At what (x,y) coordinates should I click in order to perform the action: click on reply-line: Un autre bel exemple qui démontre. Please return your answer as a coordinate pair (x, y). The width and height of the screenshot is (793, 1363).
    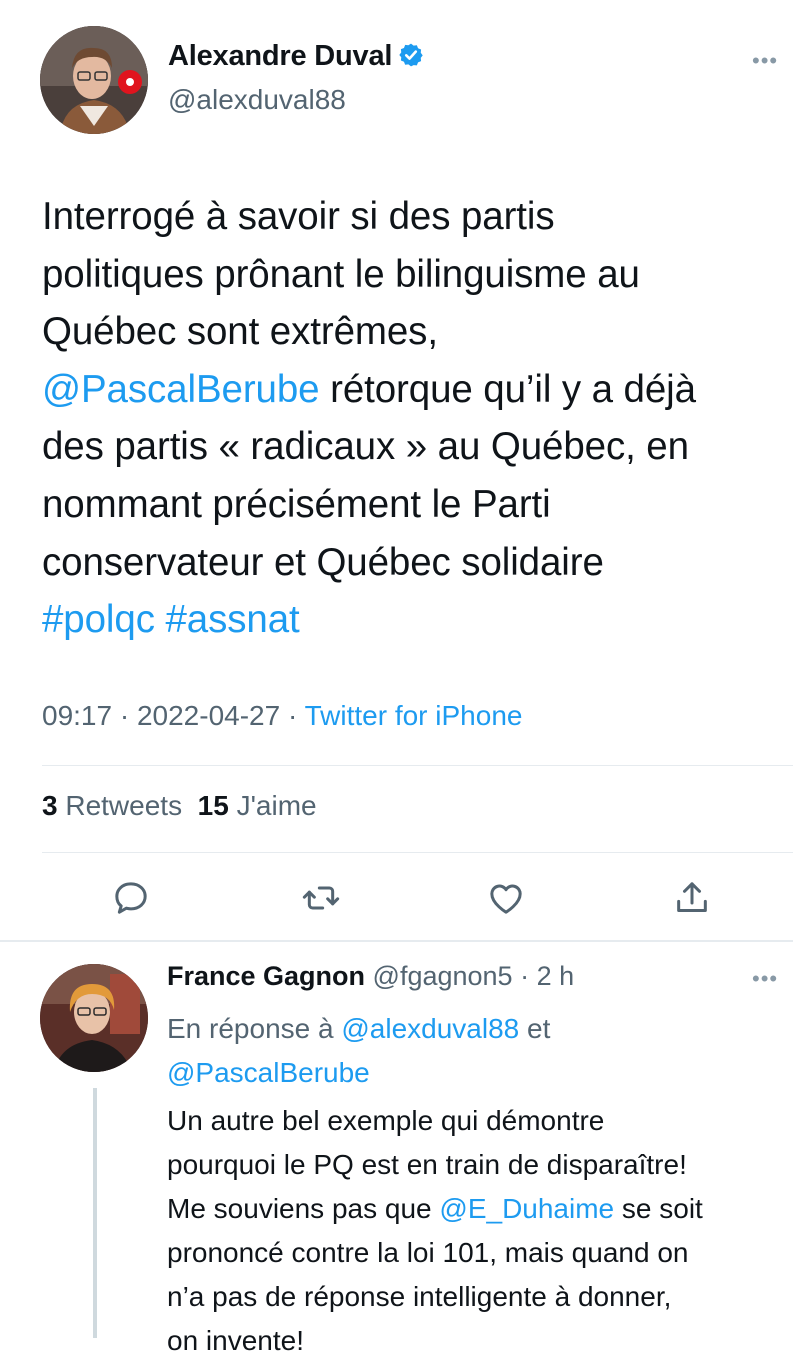
    Looking at the image, I should click on (386, 1120).